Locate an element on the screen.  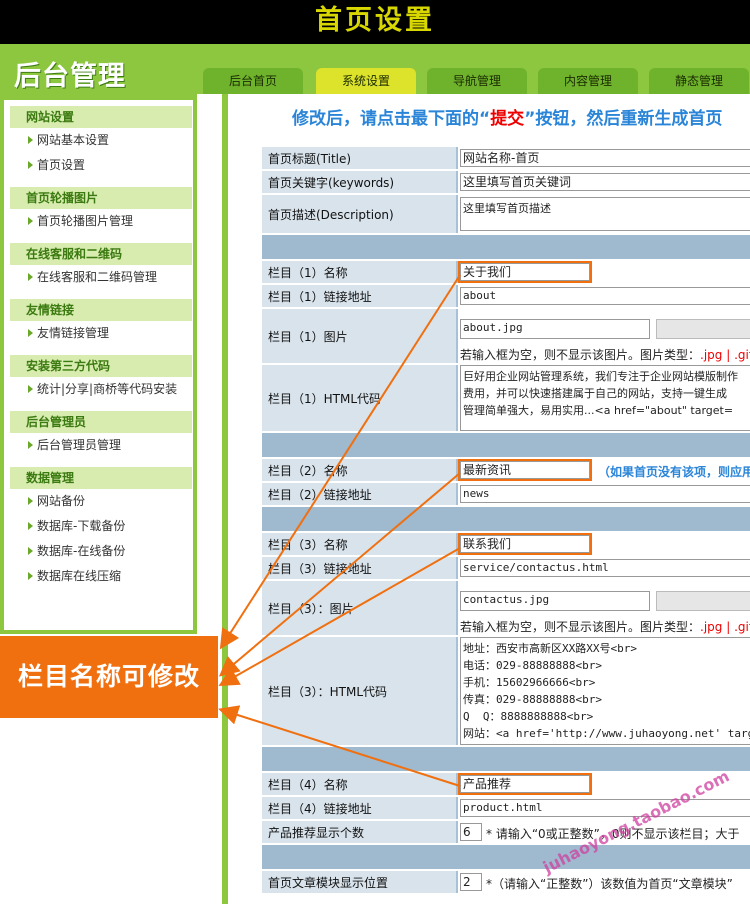
article-position-input: 2 is located at coordinates (471, 882).